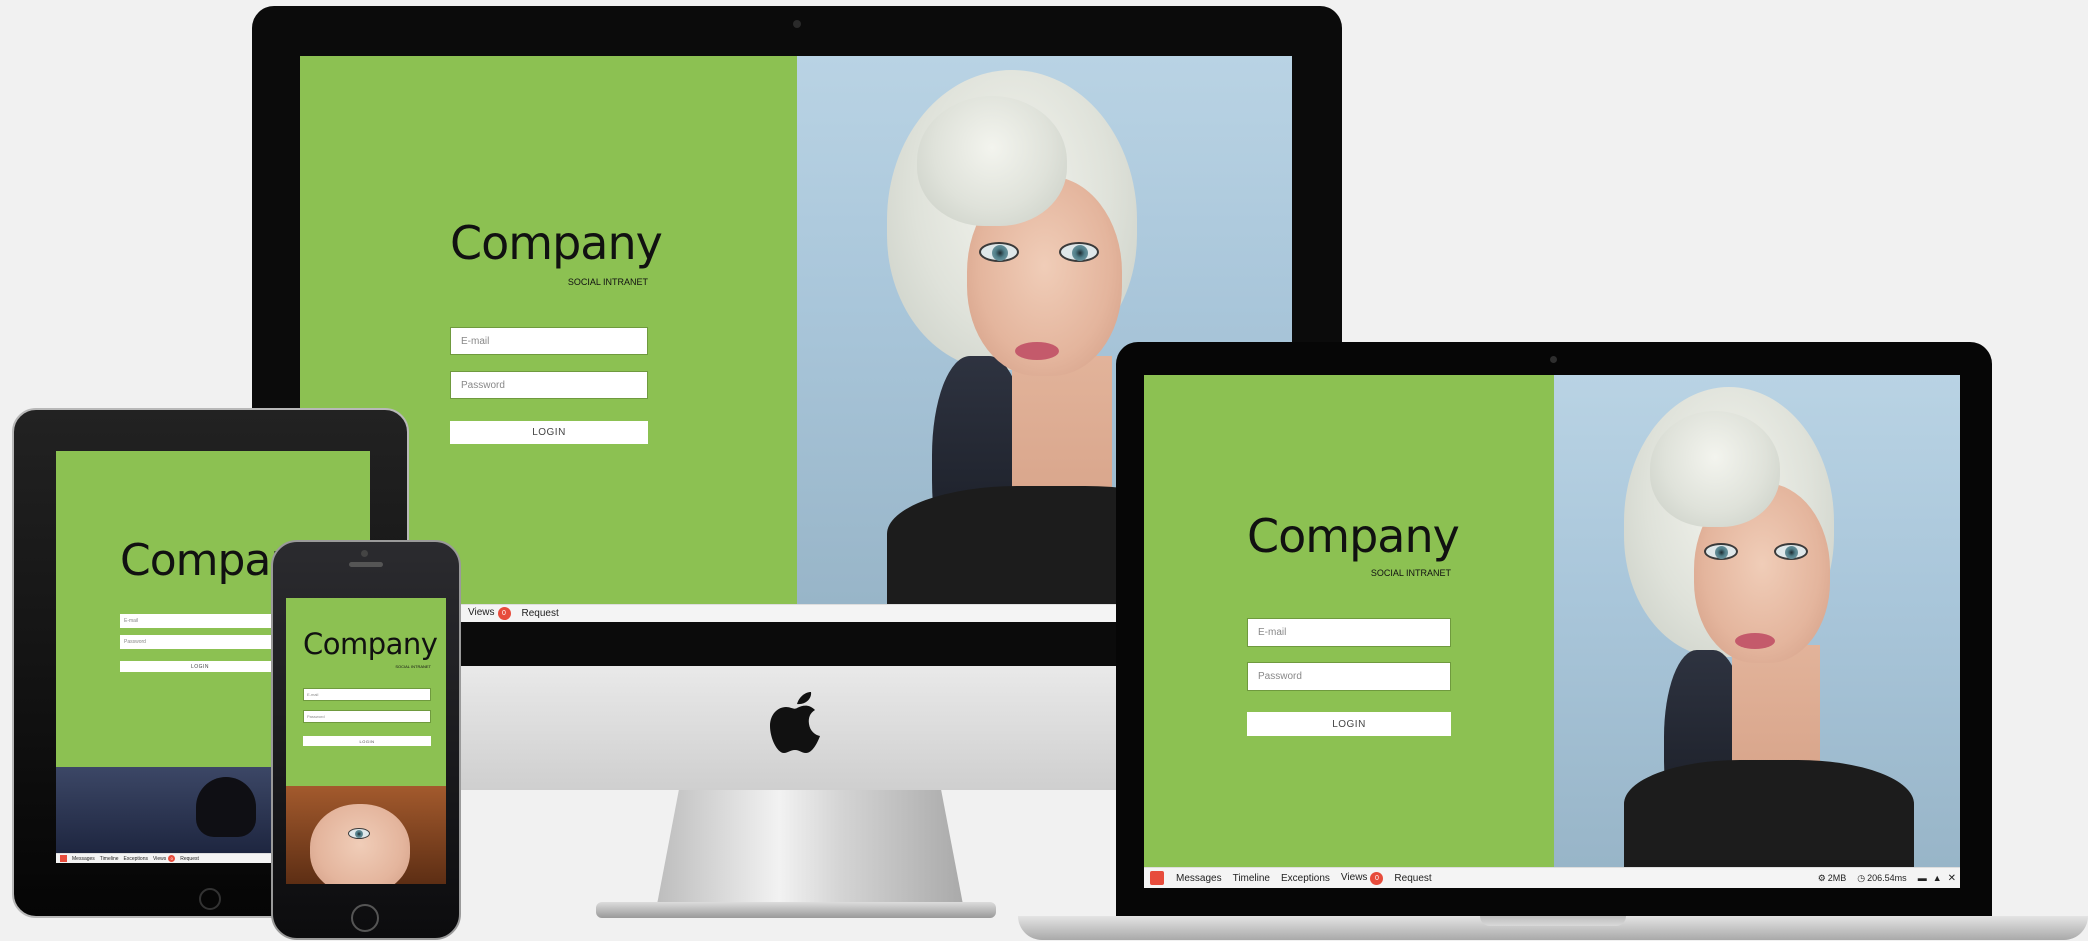  Describe the element at coordinates (1062, 426) in the screenshot. I see `neck` at that location.